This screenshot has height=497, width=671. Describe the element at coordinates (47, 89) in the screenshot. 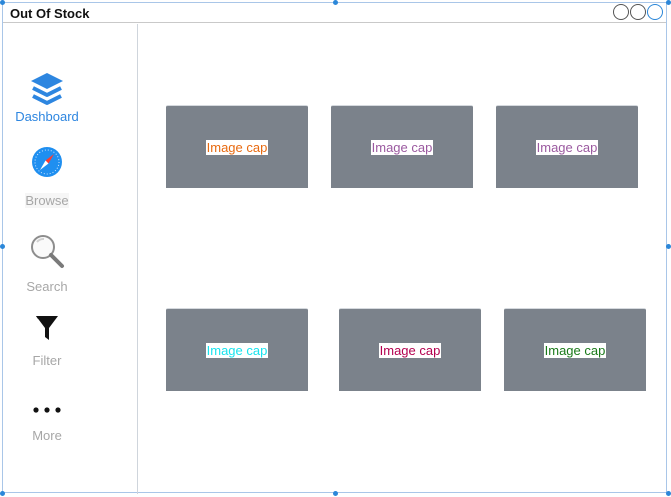

I see `layers-icon` at that location.